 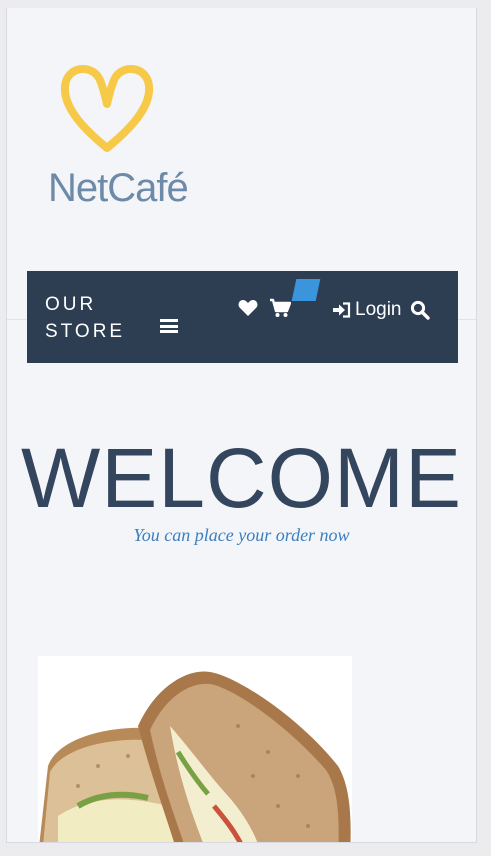 What do you see at coordinates (241, 478) in the screenshot?
I see `hero-title: WELCOME` at bounding box center [241, 478].